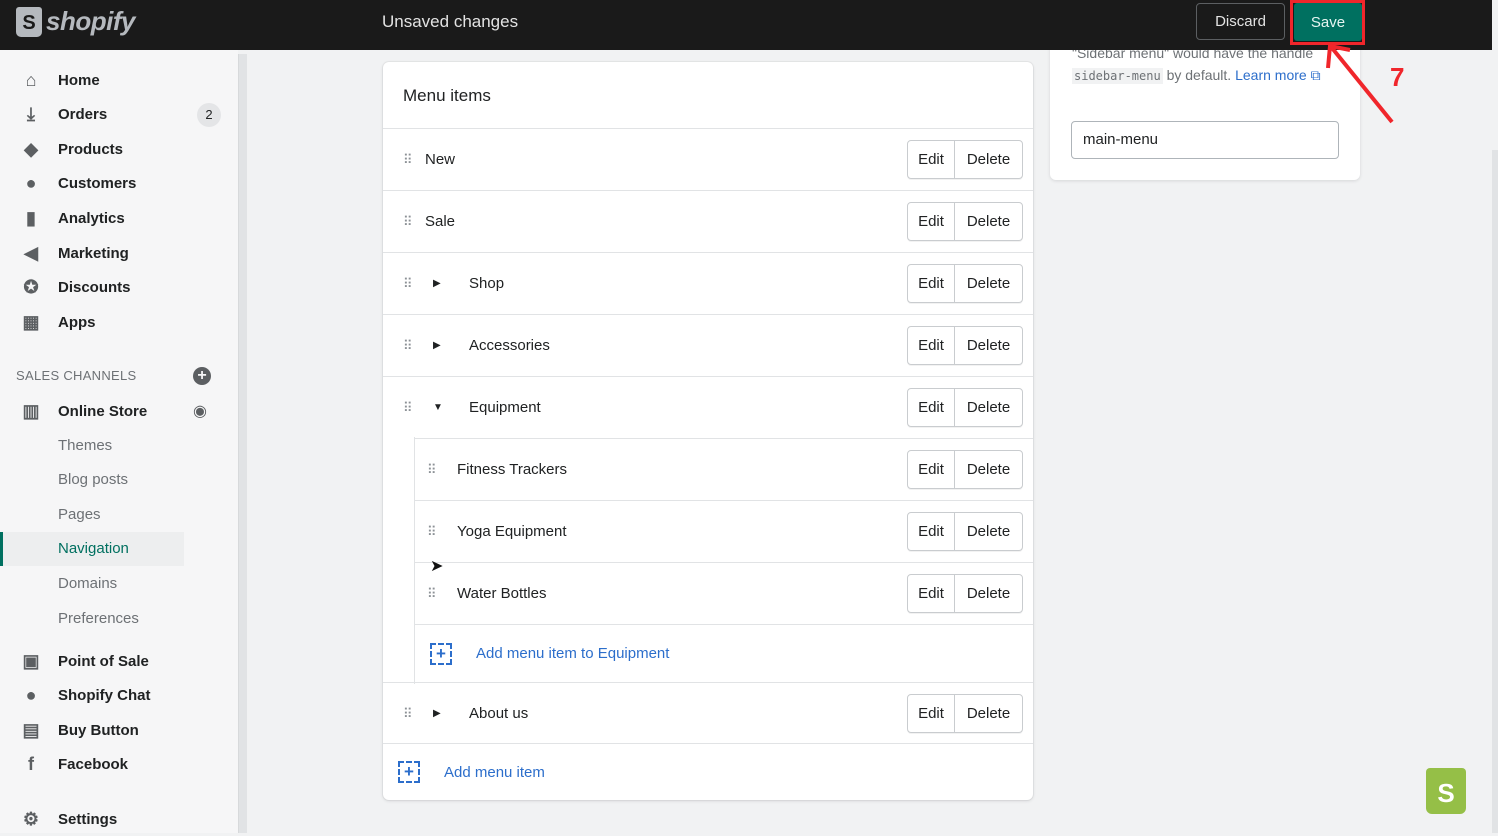  I want to click on eye-icon: ◉, so click(200, 411).